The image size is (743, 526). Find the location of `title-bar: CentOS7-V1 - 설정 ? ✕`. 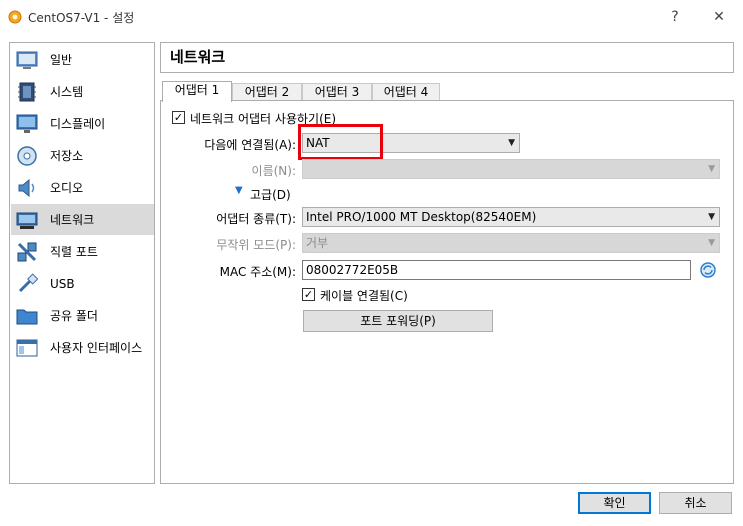

title-bar: CentOS7-V1 - 설정 ? ✕ is located at coordinates (371, 17).